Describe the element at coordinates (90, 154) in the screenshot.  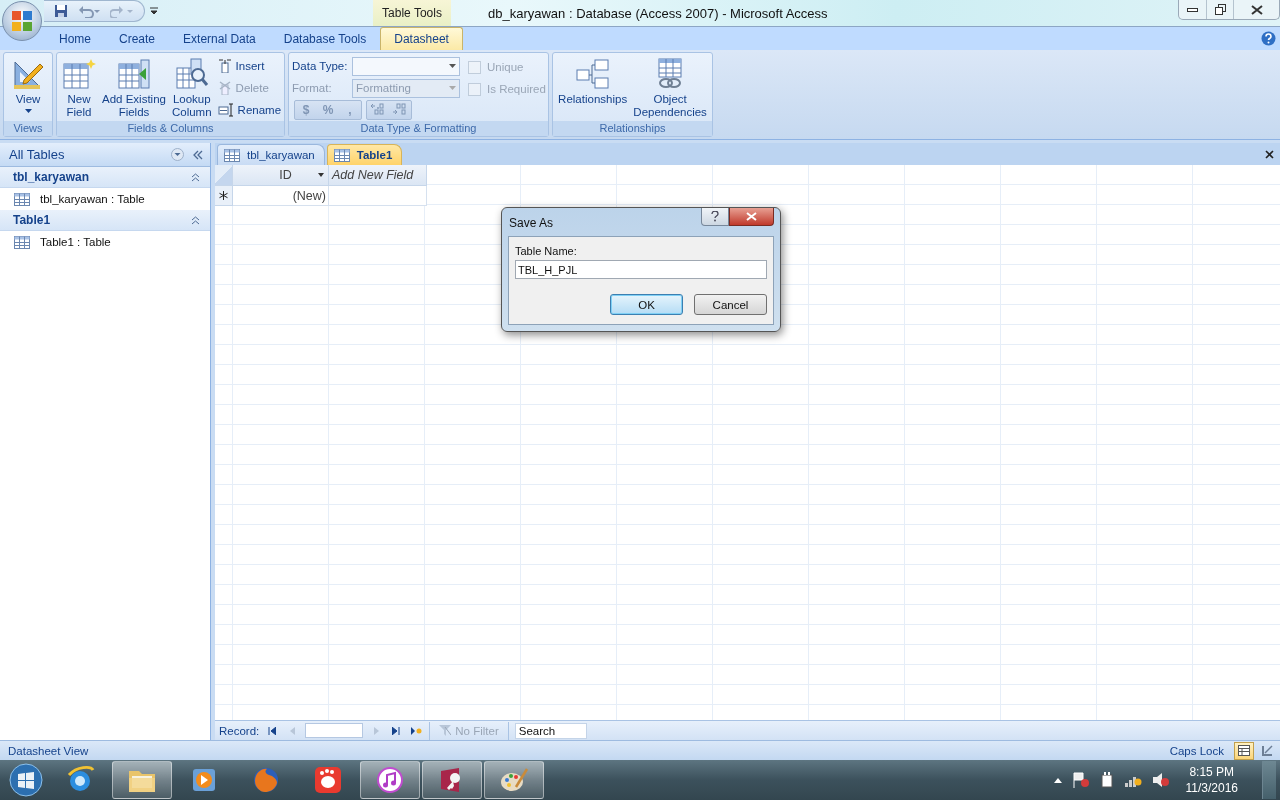
I see `nav-pane-title: All Tables` at that location.